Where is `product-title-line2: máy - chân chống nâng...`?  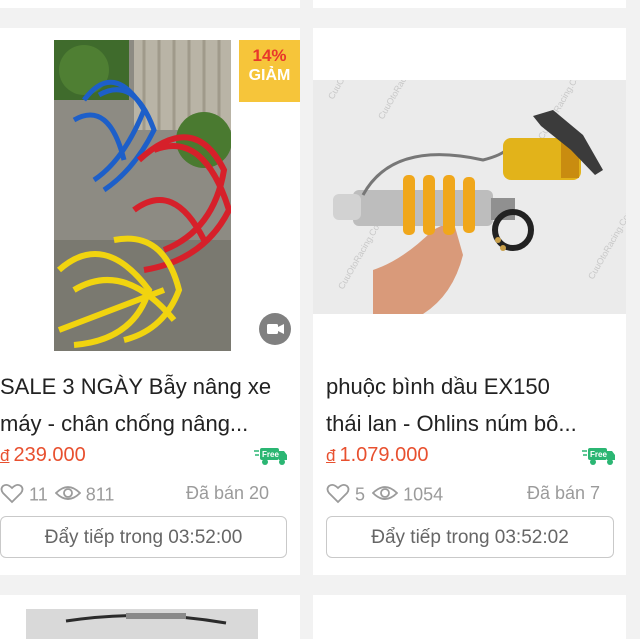 product-title-line2: máy - chân chống nâng... is located at coordinates (150, 423).